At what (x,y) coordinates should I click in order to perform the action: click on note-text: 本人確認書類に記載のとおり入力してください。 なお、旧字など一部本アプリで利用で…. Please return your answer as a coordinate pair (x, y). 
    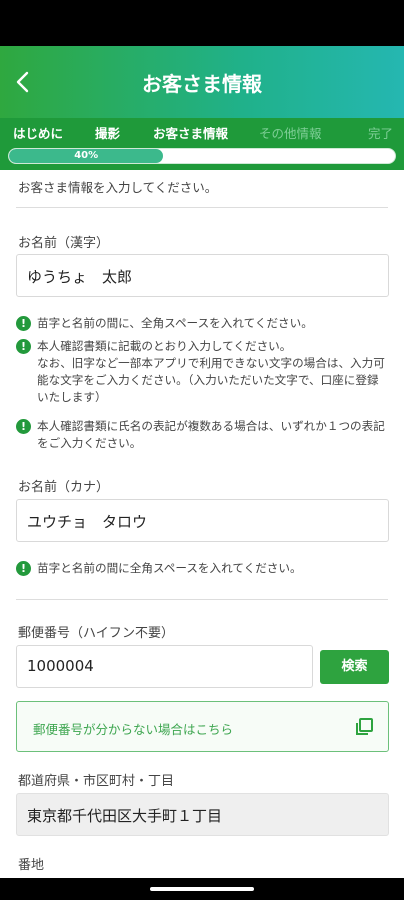
    Looking at the image, I should click on (211, 371).